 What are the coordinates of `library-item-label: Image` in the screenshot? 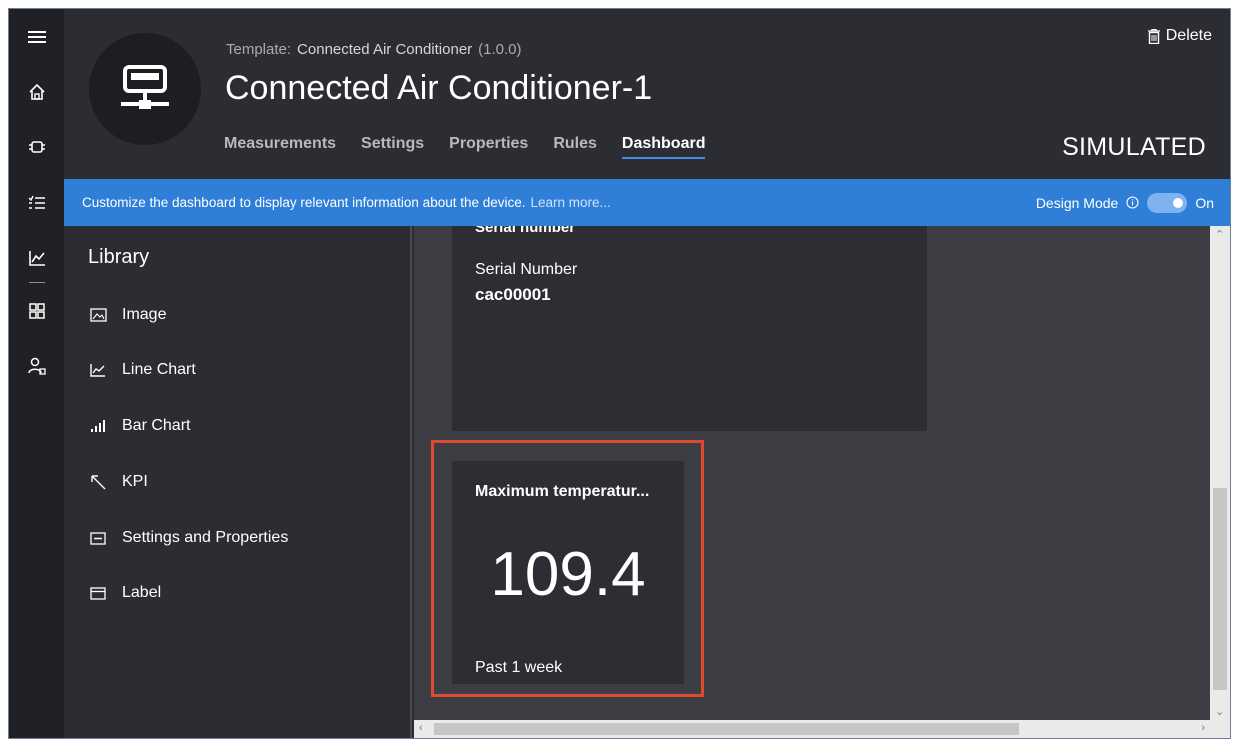 It's located at (144, 314).